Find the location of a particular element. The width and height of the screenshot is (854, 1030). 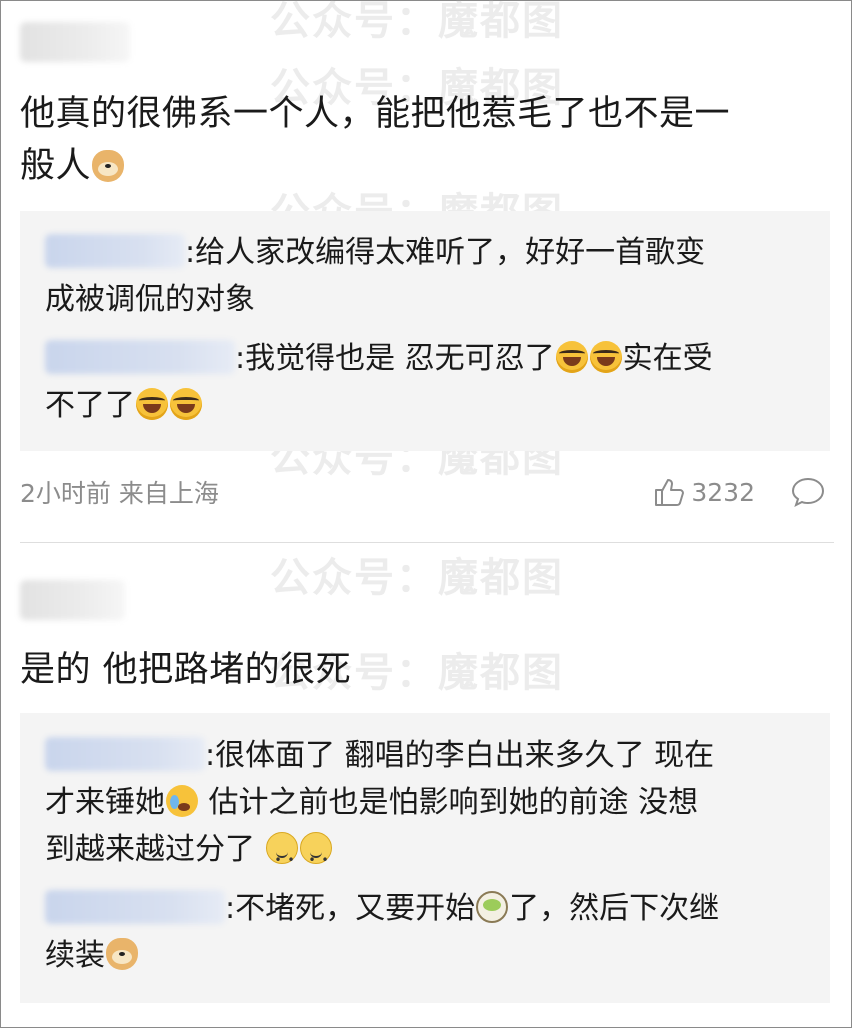

like-button: 3232 is located at coordinates (704, 492).